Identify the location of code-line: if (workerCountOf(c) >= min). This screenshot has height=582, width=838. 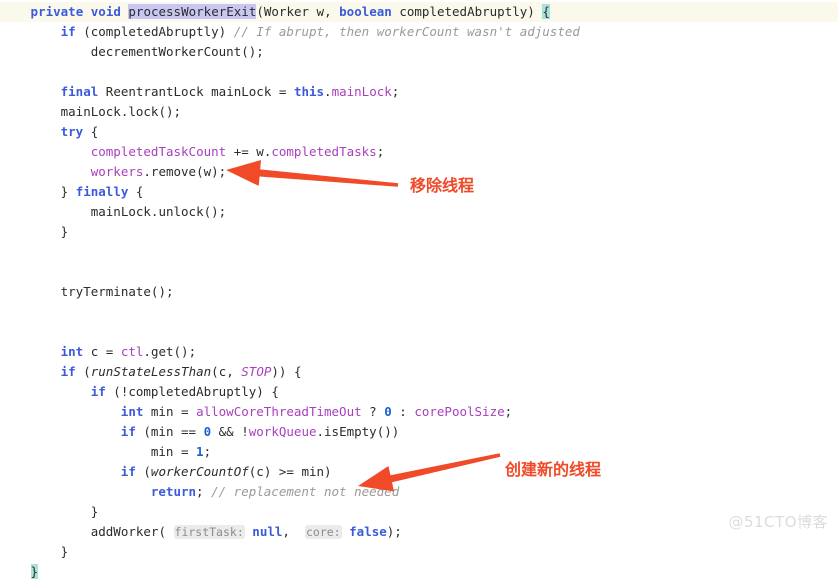
(419, 472).